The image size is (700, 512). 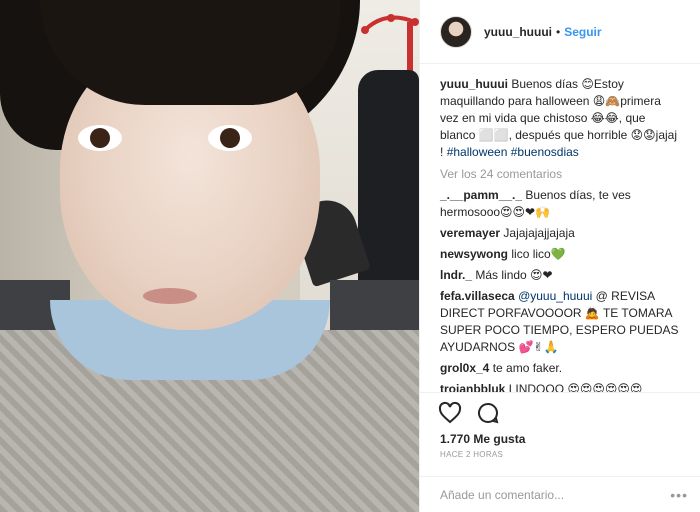 I want to click on comment: grol0x_4 te amo faker., so click(x=561, y=368).